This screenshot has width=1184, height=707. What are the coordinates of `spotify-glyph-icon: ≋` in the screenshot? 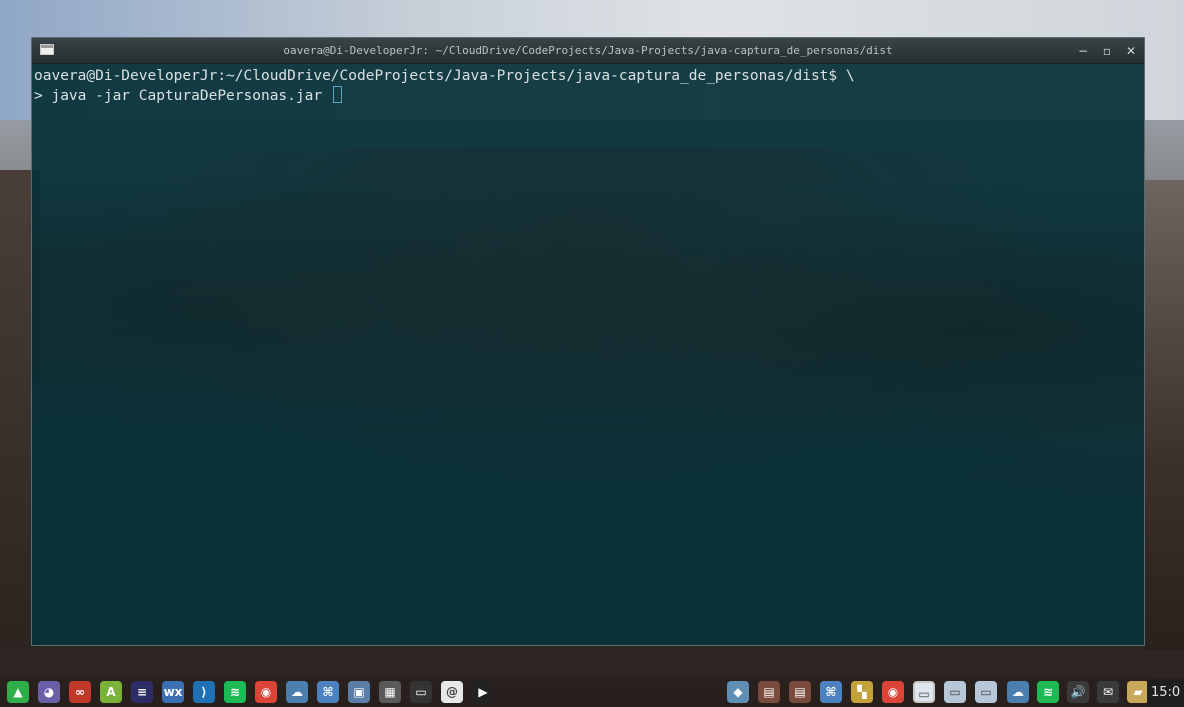 It's located at (235, 692).